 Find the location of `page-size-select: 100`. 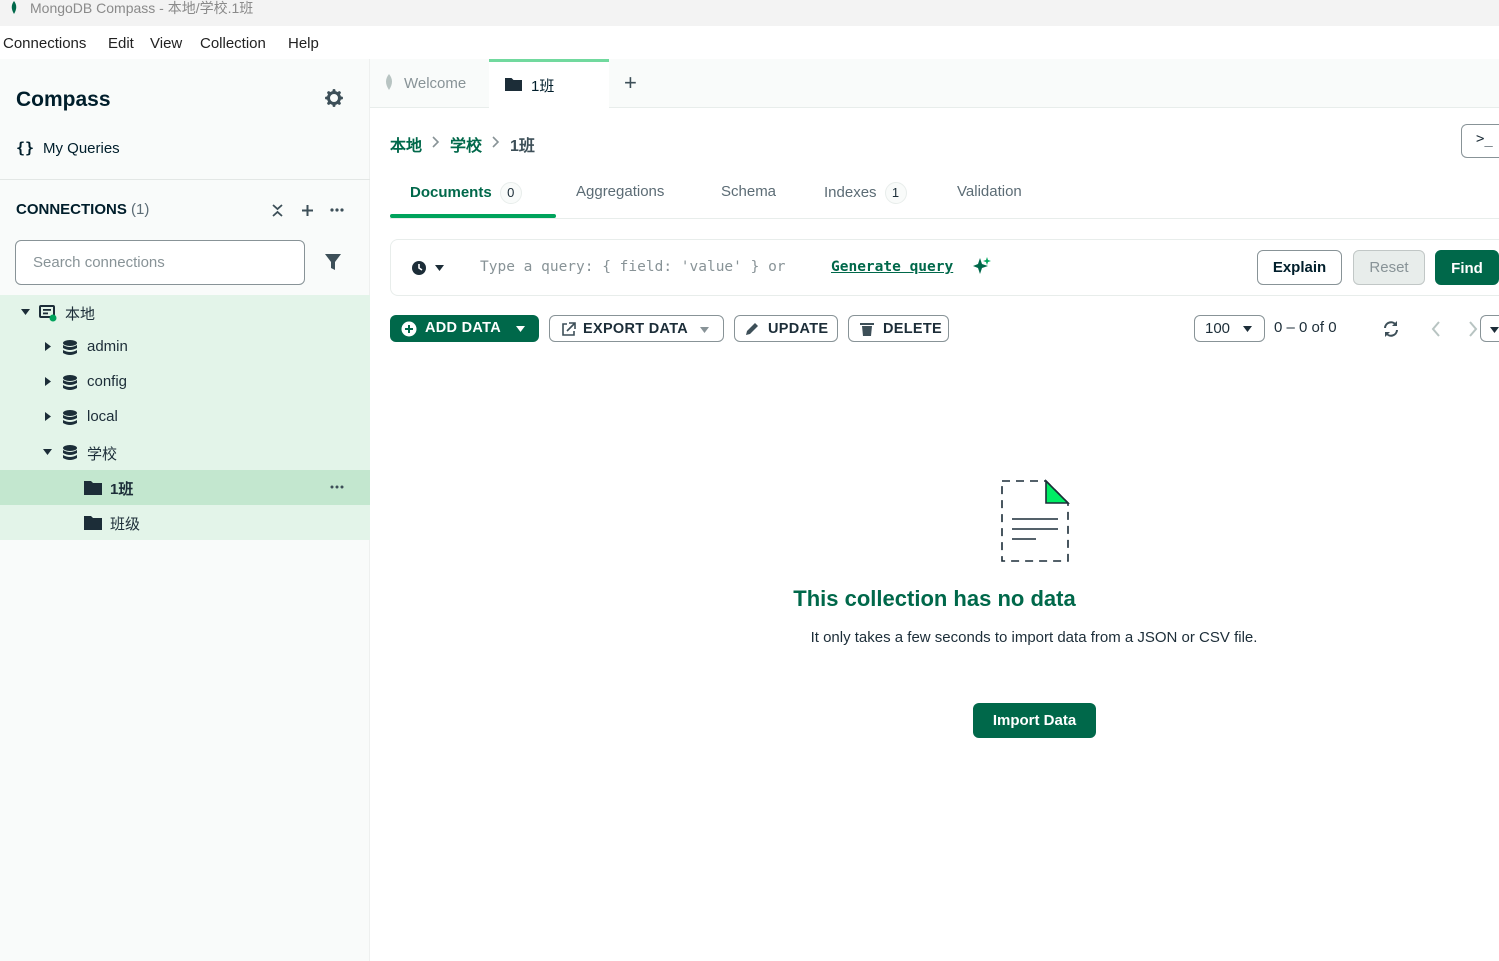

page-size-select: 100 is located at coordinates (1229, 328).